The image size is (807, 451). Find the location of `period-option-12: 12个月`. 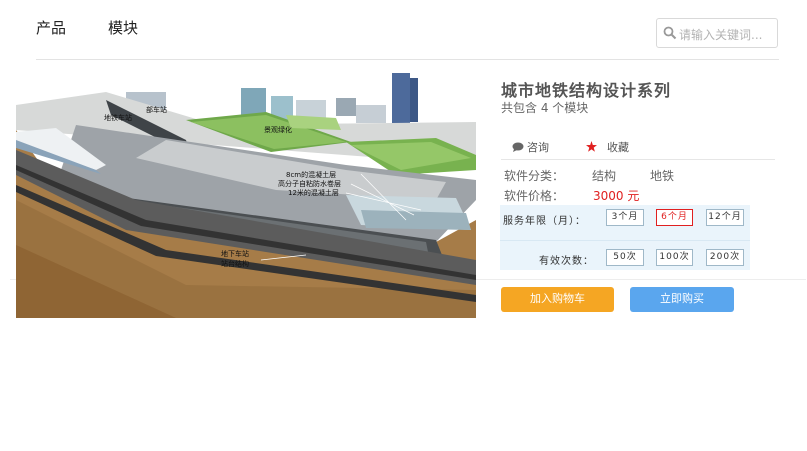

period-option-12: 12个月 is located at coordinates (725, 217).